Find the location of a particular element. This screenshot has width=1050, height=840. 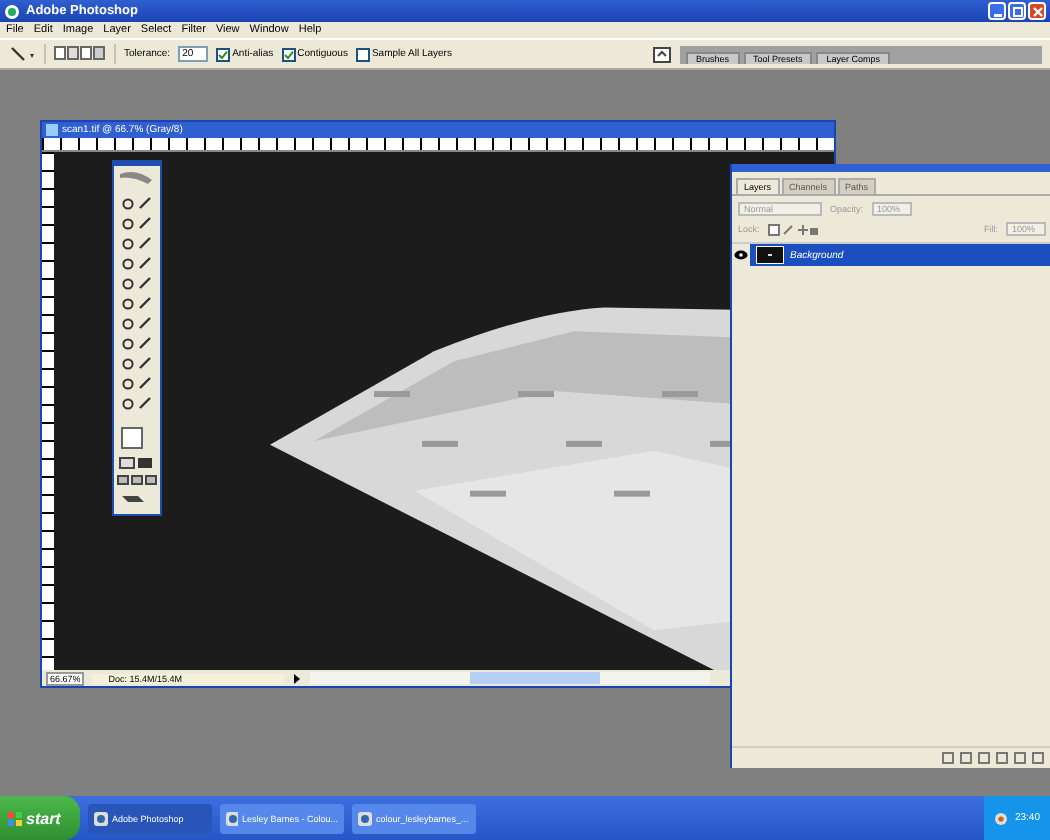

document-icon is located at coordinates (52, 130).